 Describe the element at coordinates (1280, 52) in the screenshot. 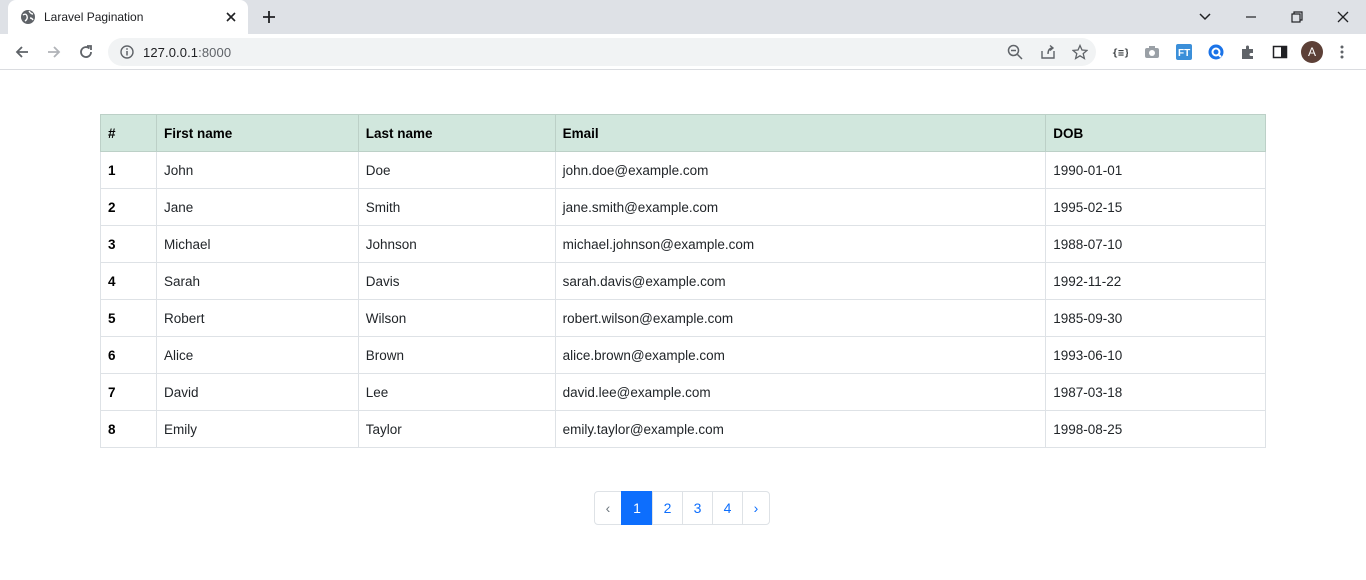

I see `side-panel-icon` at that location.